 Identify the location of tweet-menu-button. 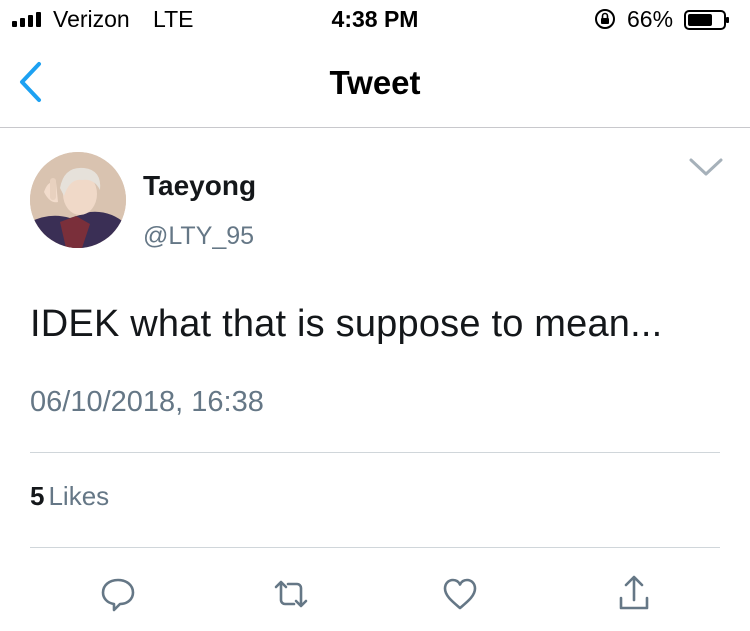
(706, 167).